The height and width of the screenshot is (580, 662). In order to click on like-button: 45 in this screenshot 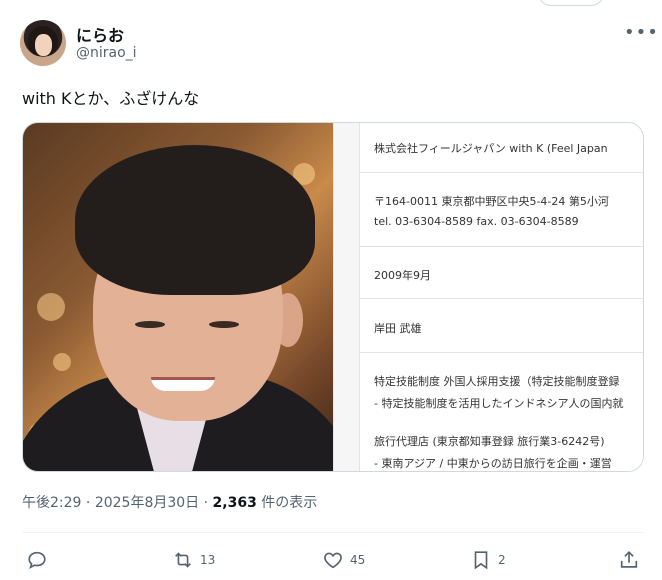, I will do `click(343, 560)`.